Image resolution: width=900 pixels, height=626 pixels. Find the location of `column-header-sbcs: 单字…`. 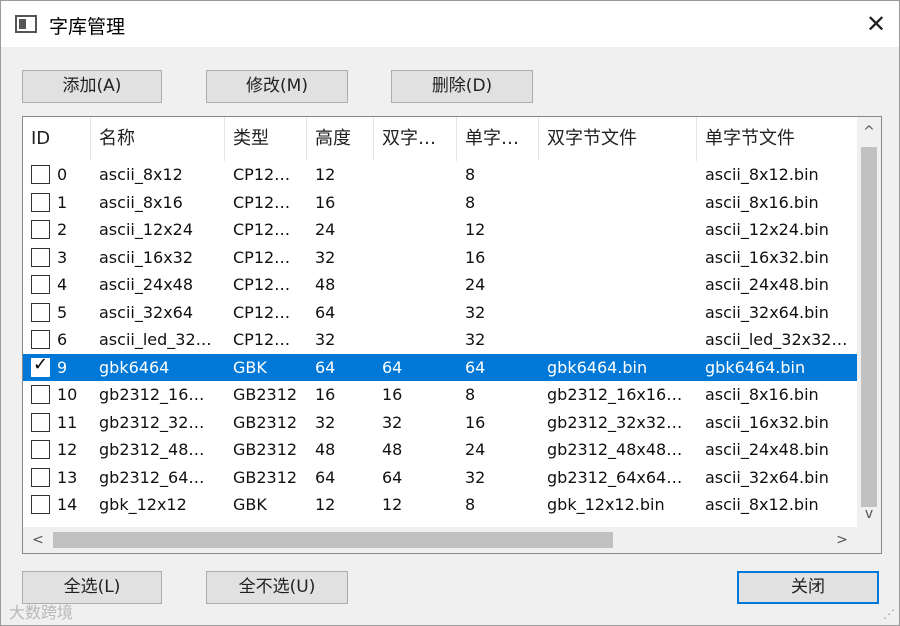

column-header-sbcs: 单字… is located at coordinates (498, 139).